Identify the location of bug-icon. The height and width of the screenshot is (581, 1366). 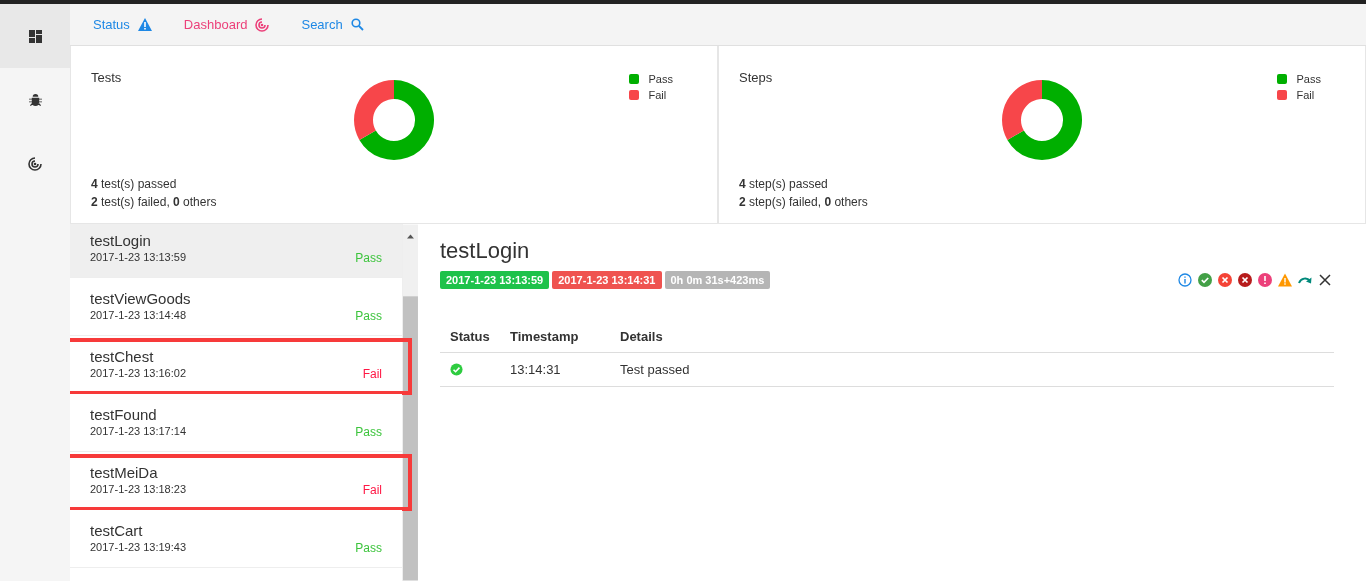
(35, 100).